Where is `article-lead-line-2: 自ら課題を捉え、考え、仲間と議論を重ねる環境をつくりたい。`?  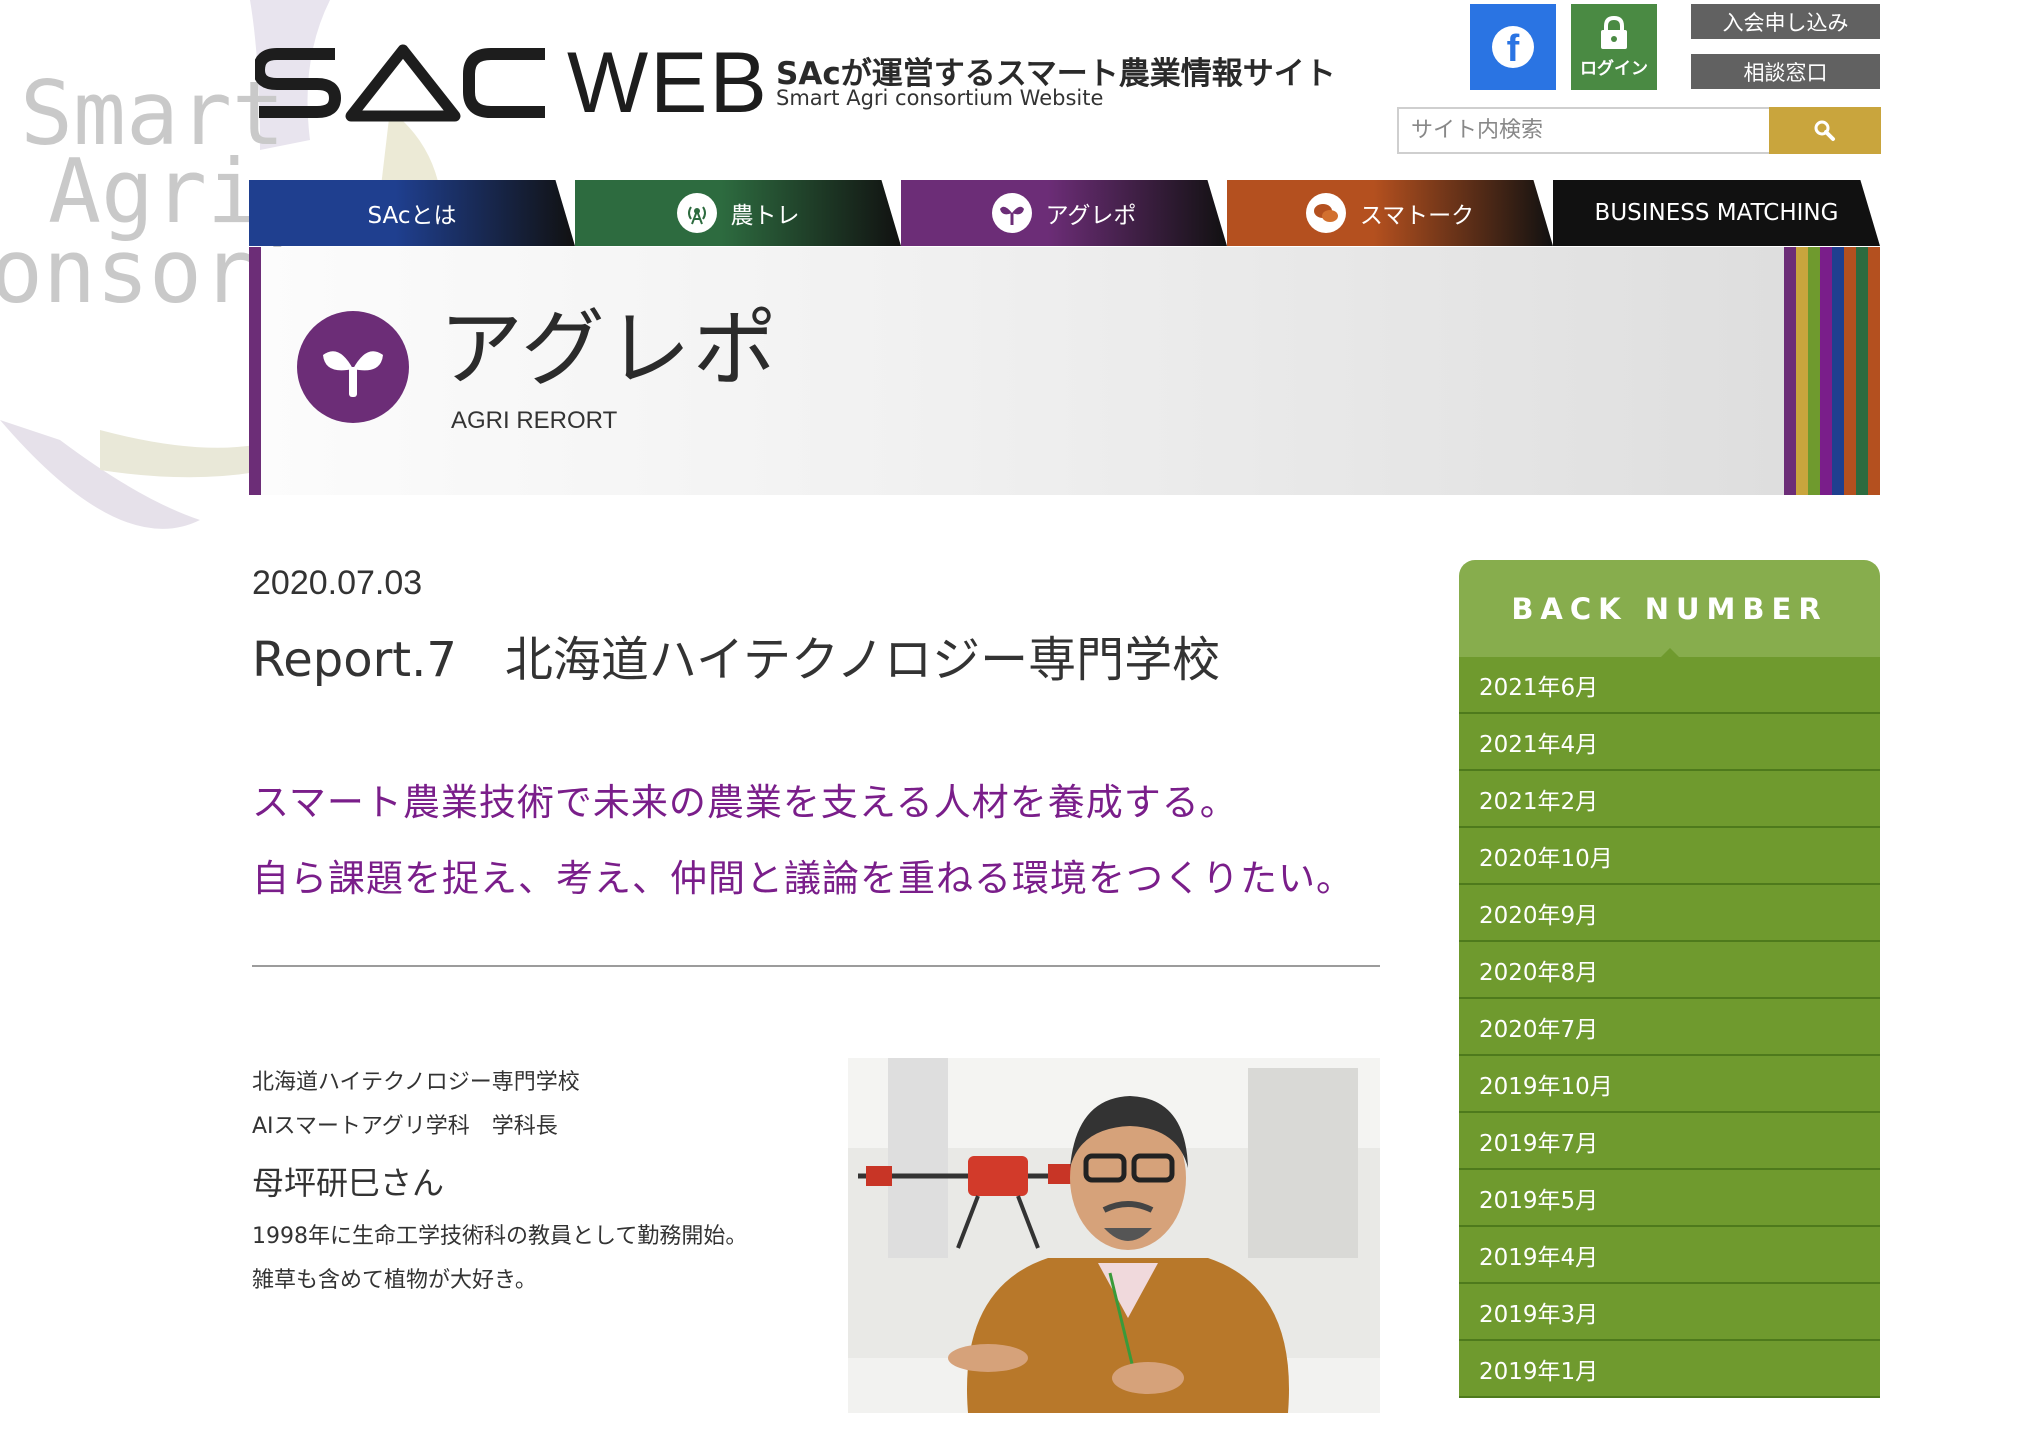
article-lead-line-2: 自ら課題を捉え、考え、仲間と議論を重ねる環境をつくりたい。 is located at coordinates (803, 878).